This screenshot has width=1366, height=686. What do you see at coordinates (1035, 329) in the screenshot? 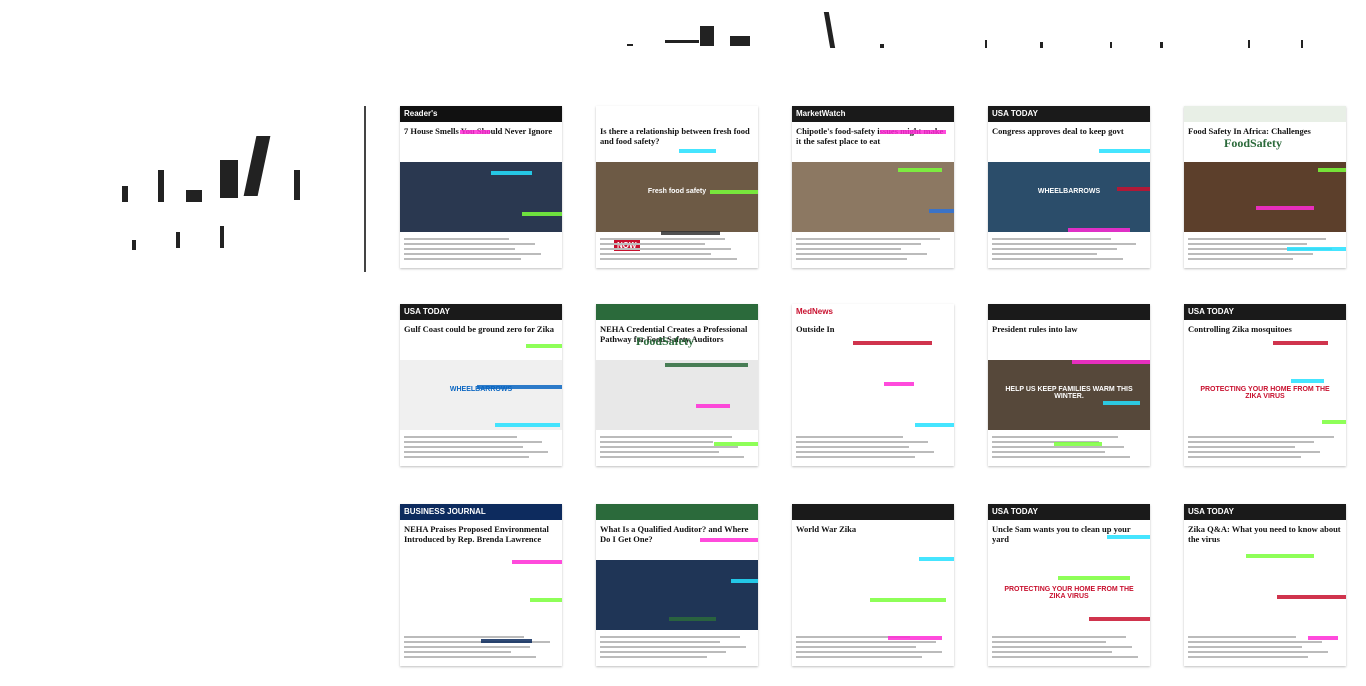
I see `article-headline: President rules into law` at bounding box center [1035, 329].